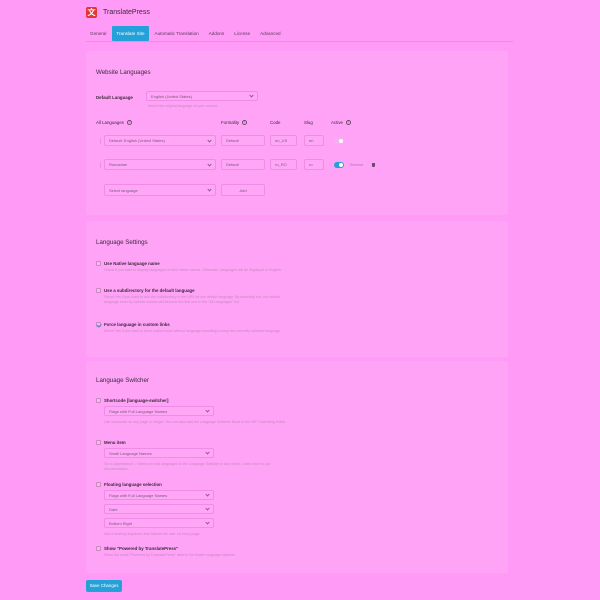 The image size is (600, 600). What do you see at coordinates (234, 123) in the screenshot?
I see `formality-header: Formality i` at bounding box center [234, 123].